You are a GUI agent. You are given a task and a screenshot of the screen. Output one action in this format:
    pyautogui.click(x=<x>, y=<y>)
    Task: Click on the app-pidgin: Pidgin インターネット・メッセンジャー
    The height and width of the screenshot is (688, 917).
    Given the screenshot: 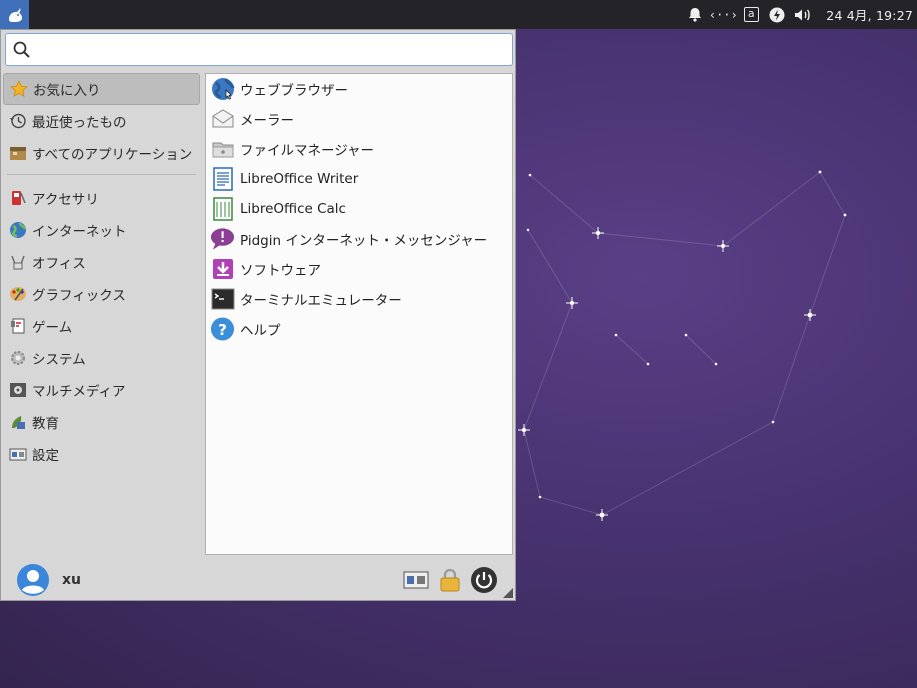 What is the action you would take?
    pyautogui.click(x=359, y=239)
    